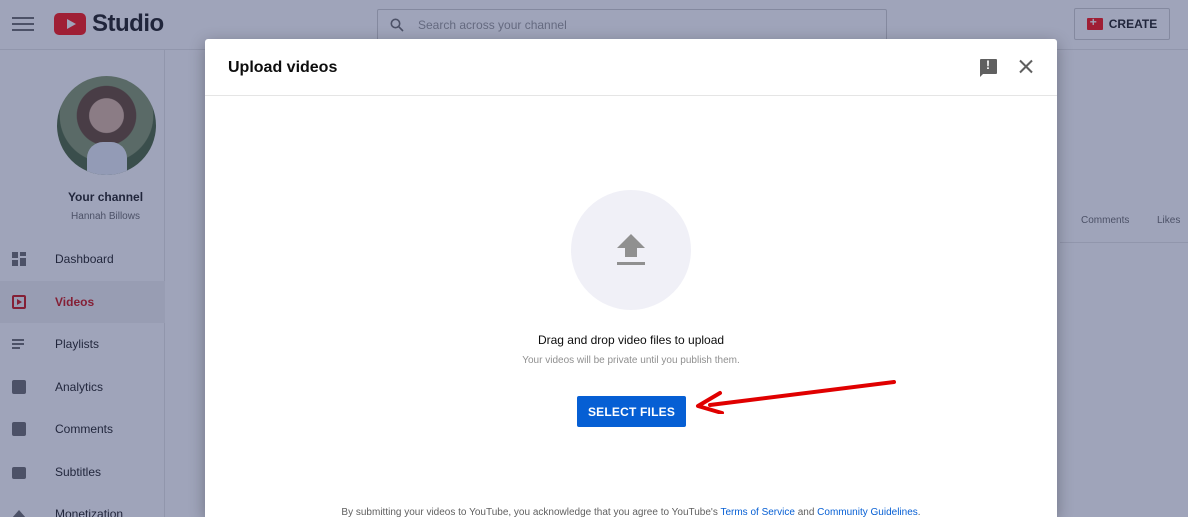 The image size is (1188, 517). What do you see at coordinates (1026, 66) in the screenshot?
I see `close-icon` at bounding box center [1026, 66].